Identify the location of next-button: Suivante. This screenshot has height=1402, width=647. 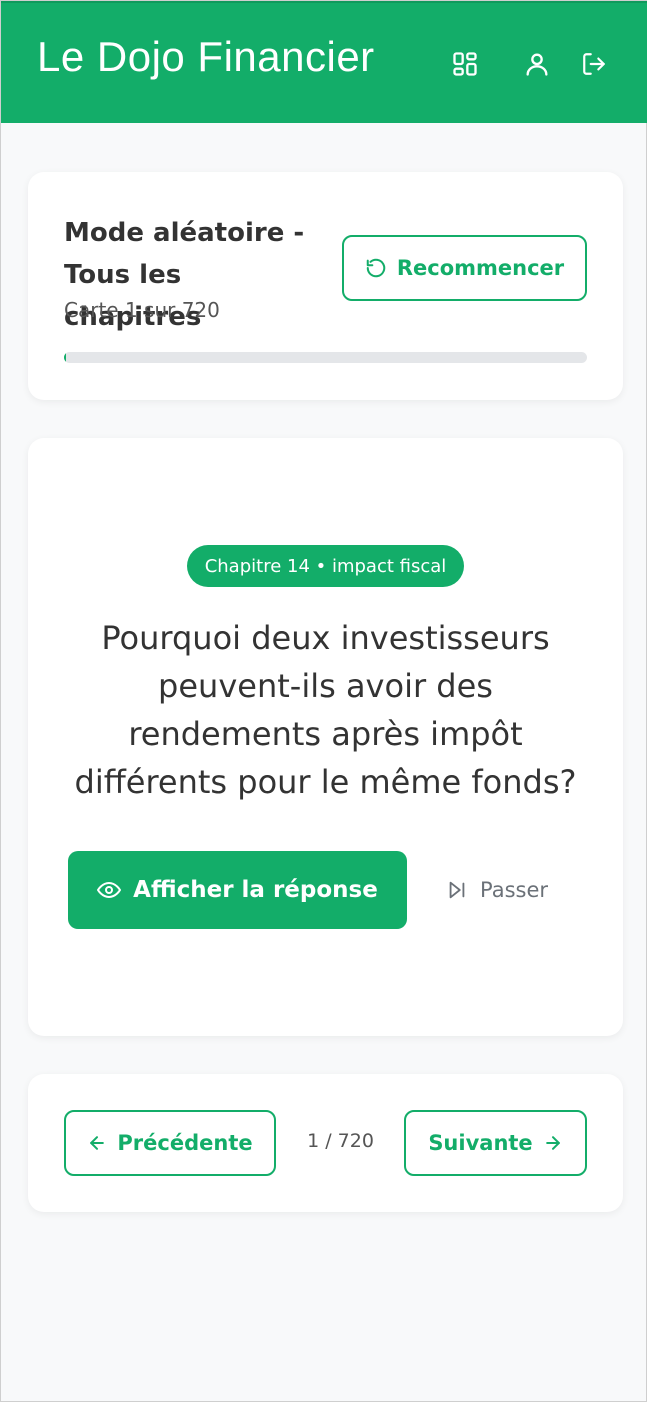
(495, 1143).